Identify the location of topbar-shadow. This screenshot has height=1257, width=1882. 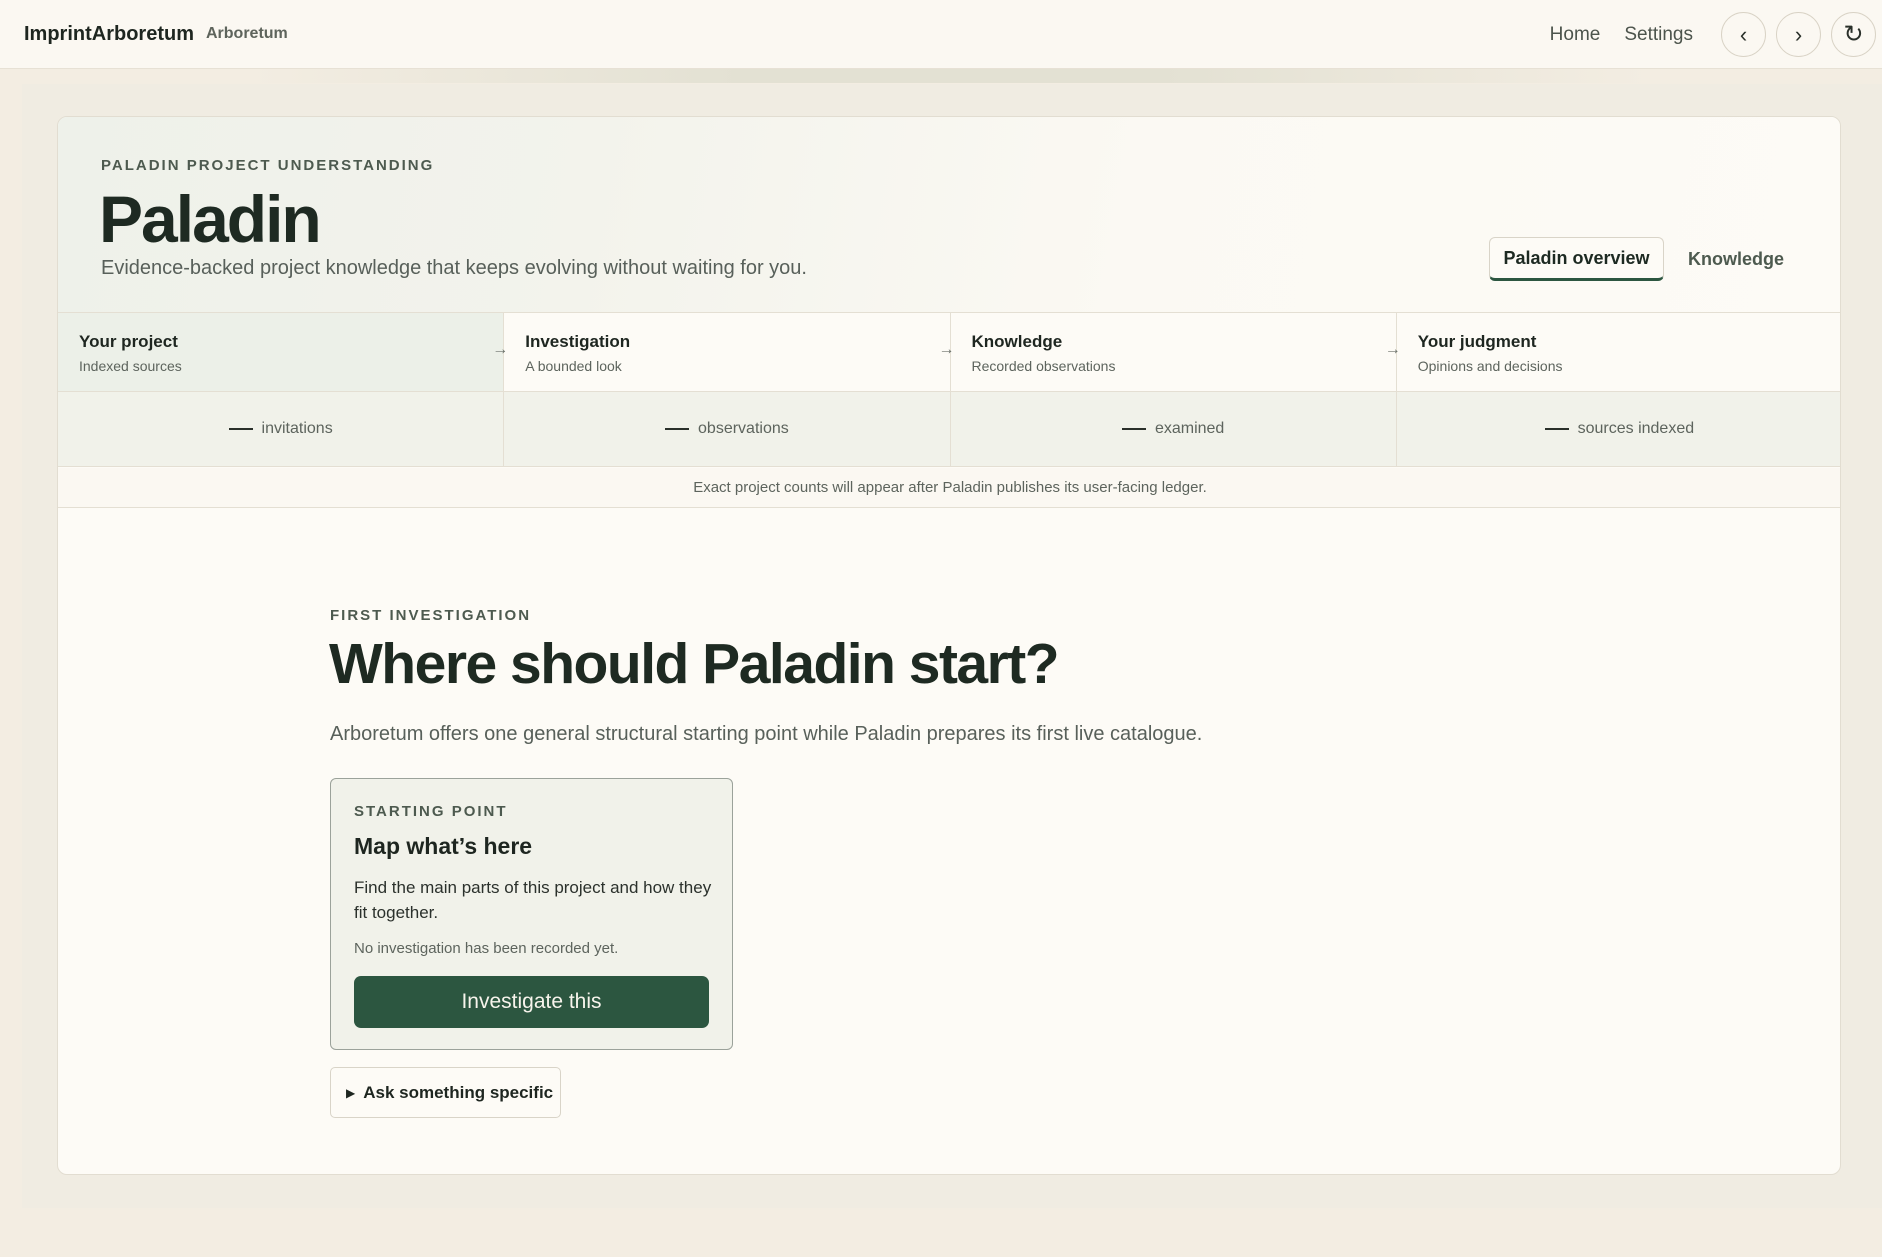
(950, 76).